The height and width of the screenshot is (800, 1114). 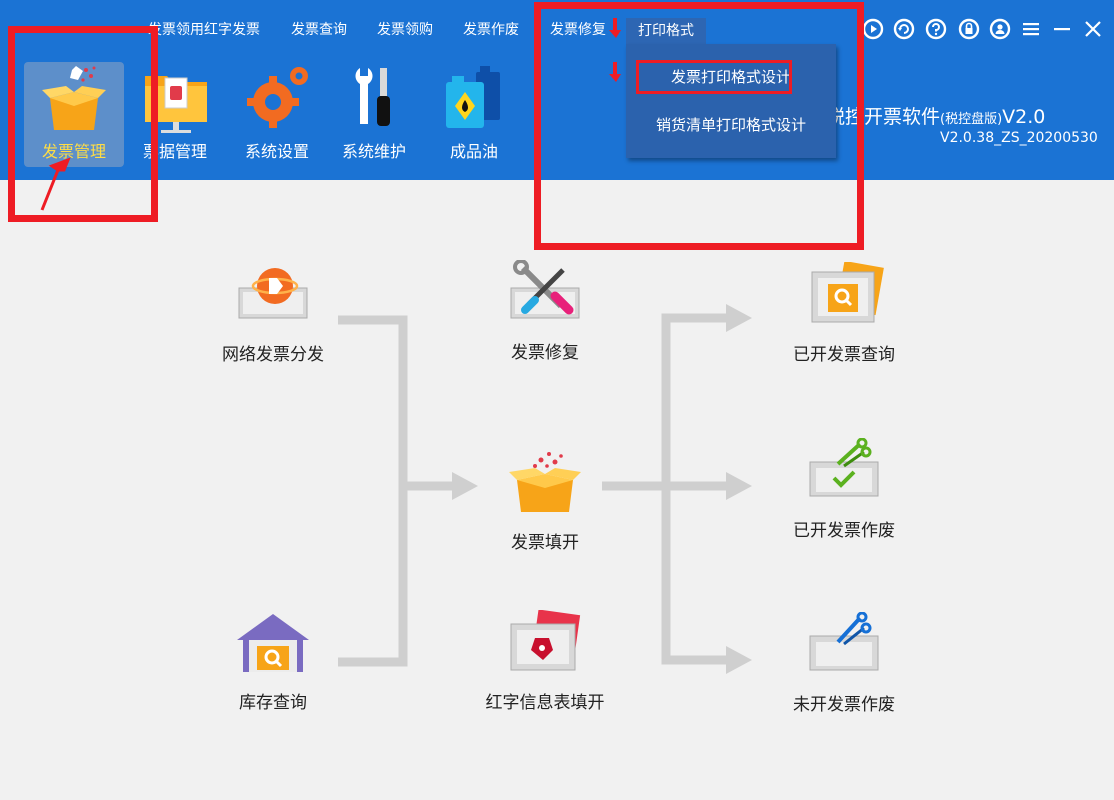 I want to click on node-label: 网络发票分发, so click(x=273, y=355).